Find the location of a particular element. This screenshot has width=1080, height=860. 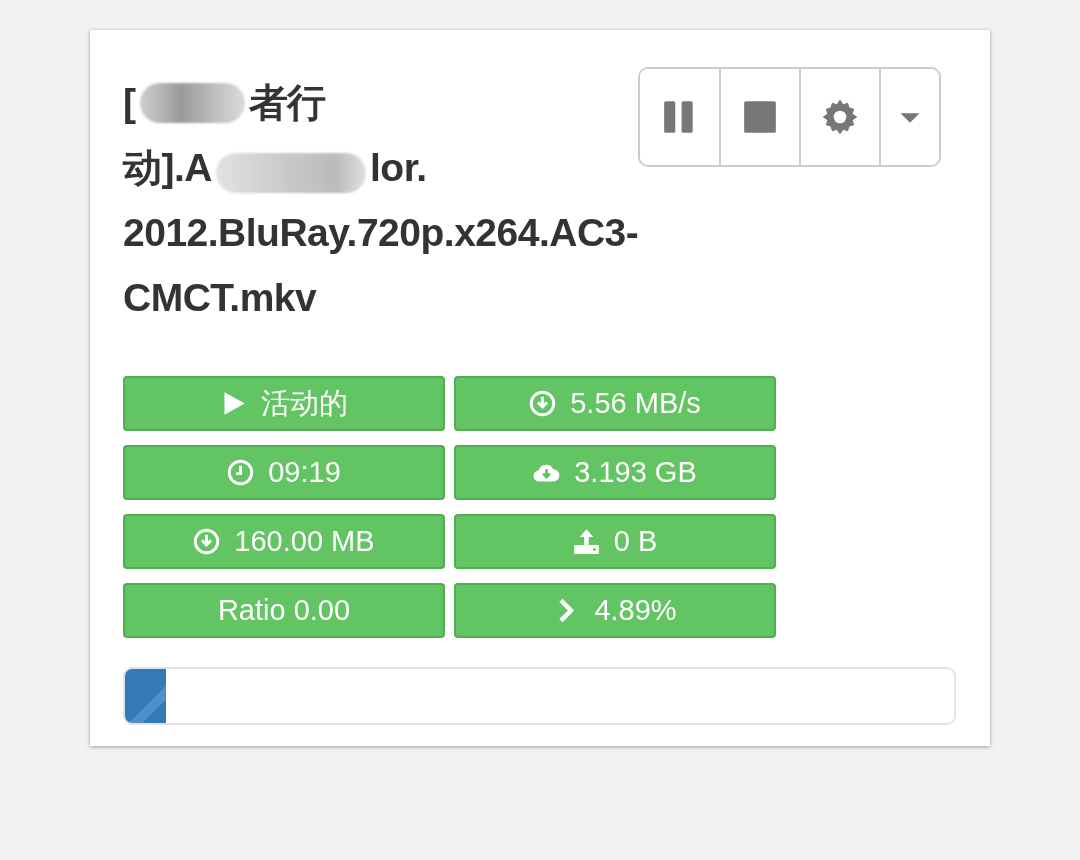

status-label: 0 B is located at coordinates (615, 541).